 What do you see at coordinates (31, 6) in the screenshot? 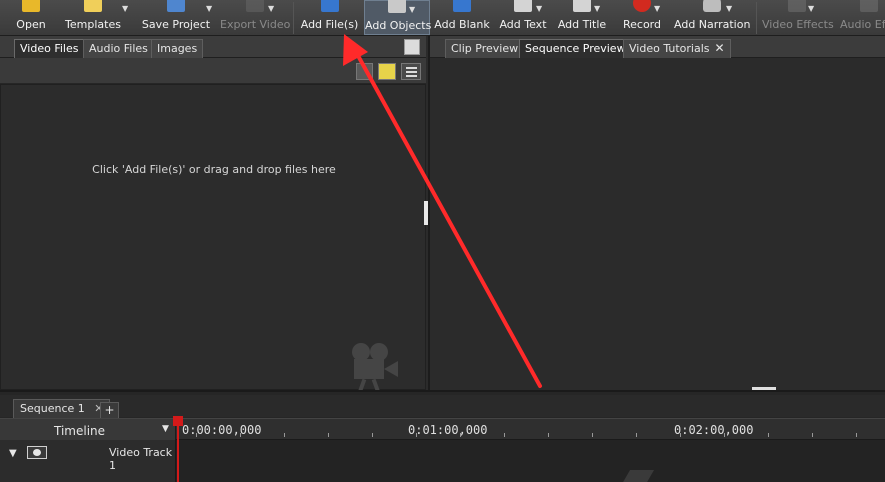
I see `open-folder-icon` at bounding box center [31, 6].